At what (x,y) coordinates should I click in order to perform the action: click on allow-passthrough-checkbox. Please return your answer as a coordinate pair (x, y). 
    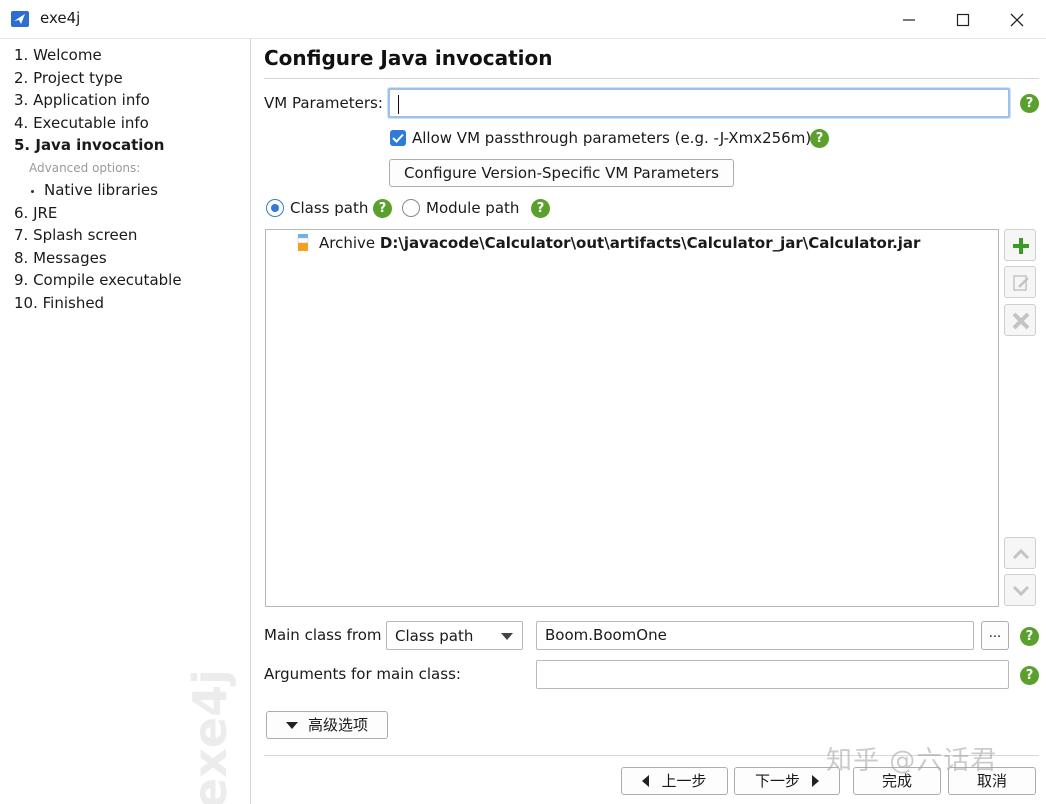
    Looking at the image, I should click on (398, 138).